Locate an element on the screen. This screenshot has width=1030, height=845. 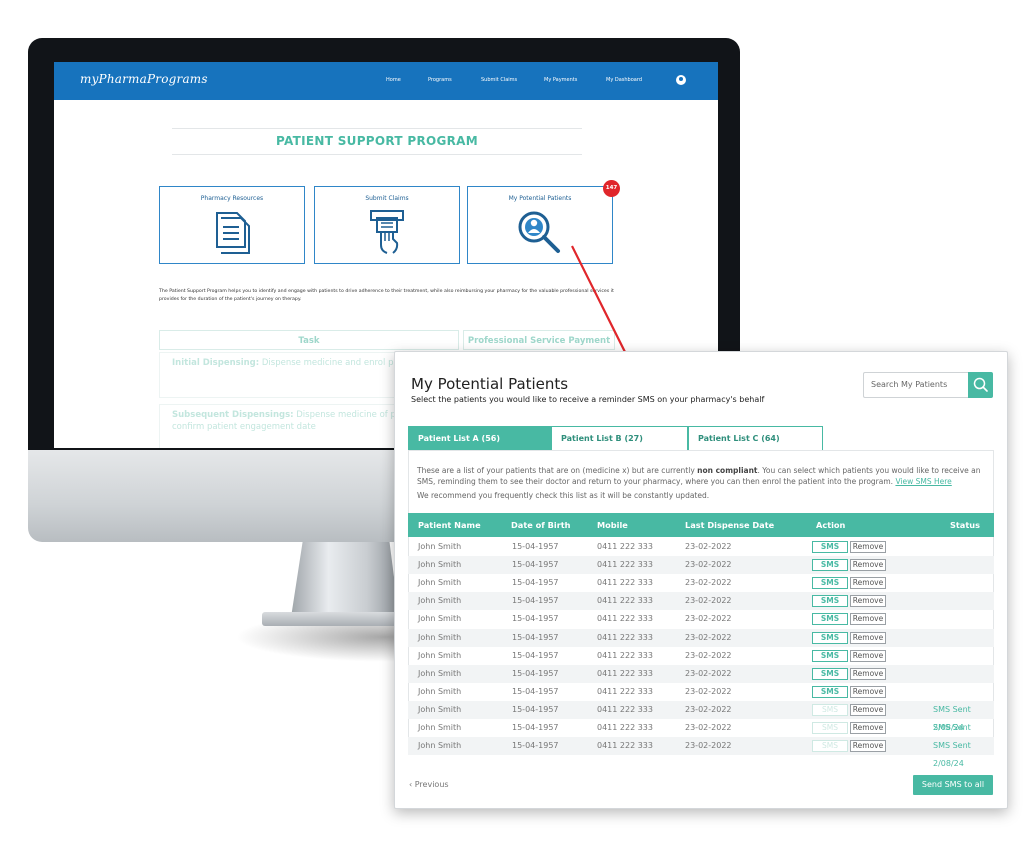
column-header-status: Status is located at coordinates (965, 525).